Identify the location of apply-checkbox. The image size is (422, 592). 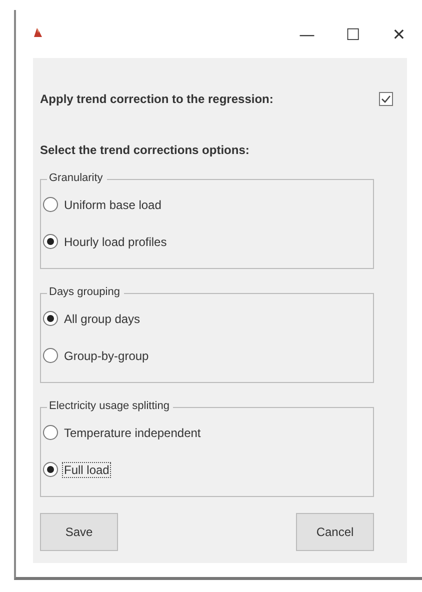
(386, 99).